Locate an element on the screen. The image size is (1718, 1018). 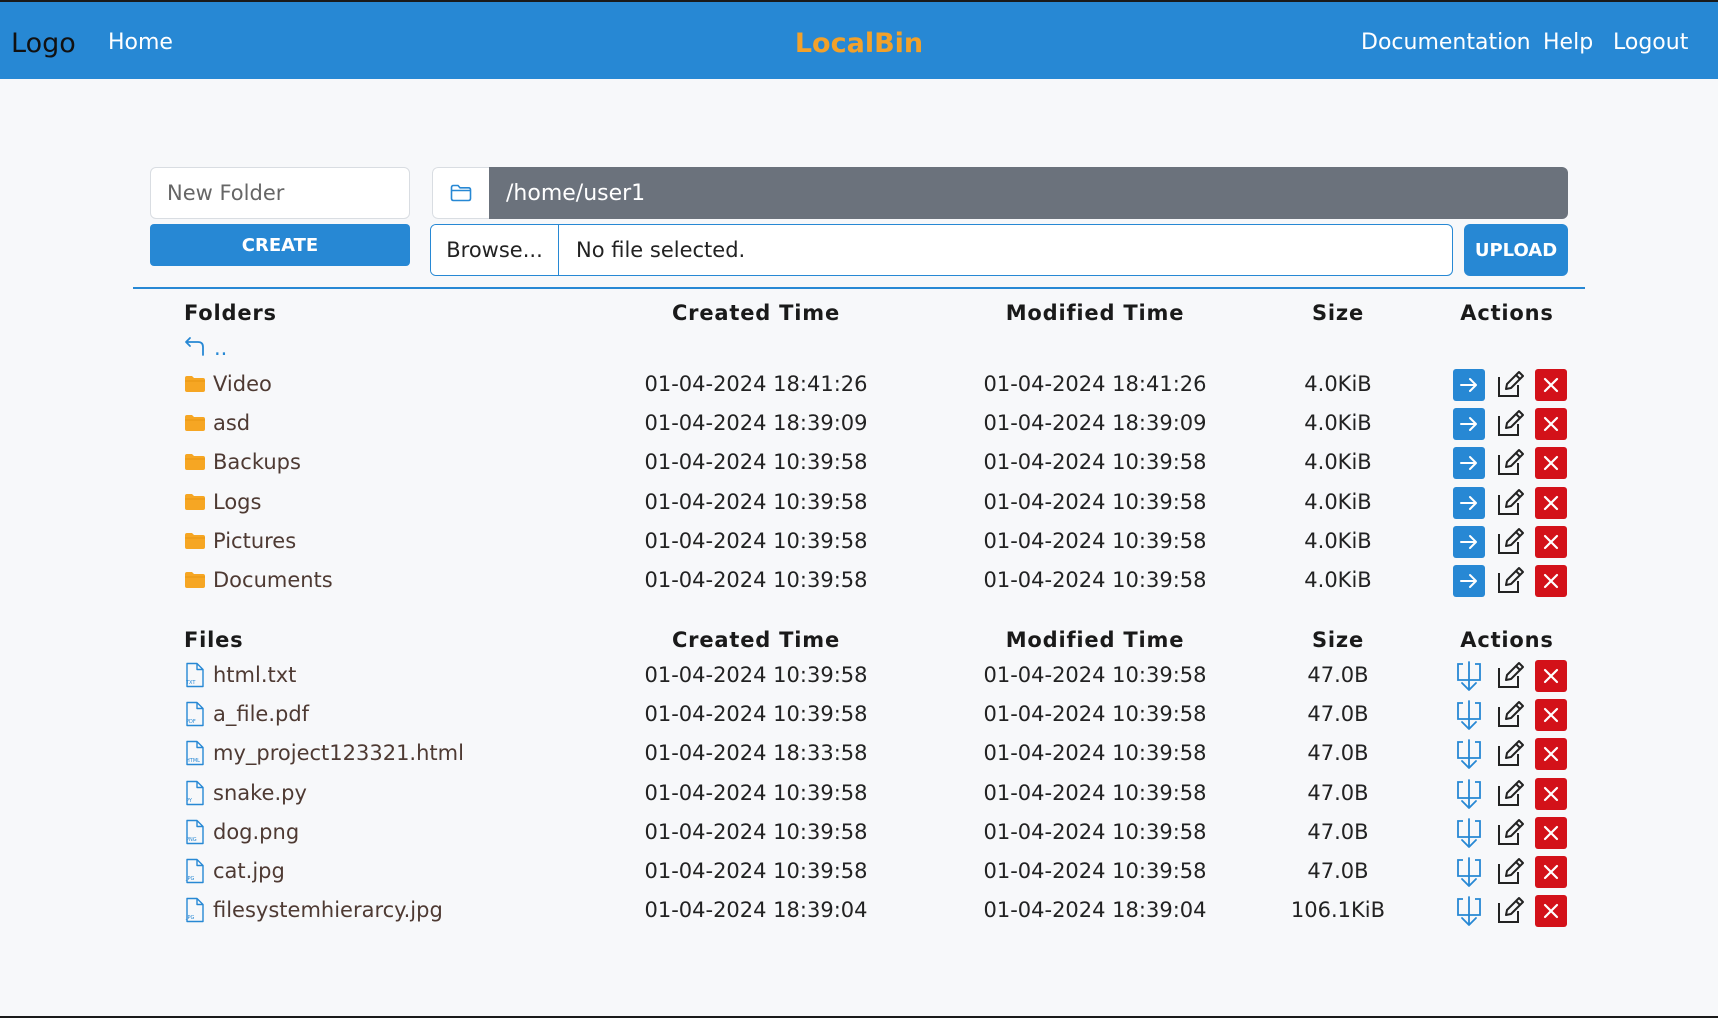
file-name: dog.png is located at coordinates (256, 832).